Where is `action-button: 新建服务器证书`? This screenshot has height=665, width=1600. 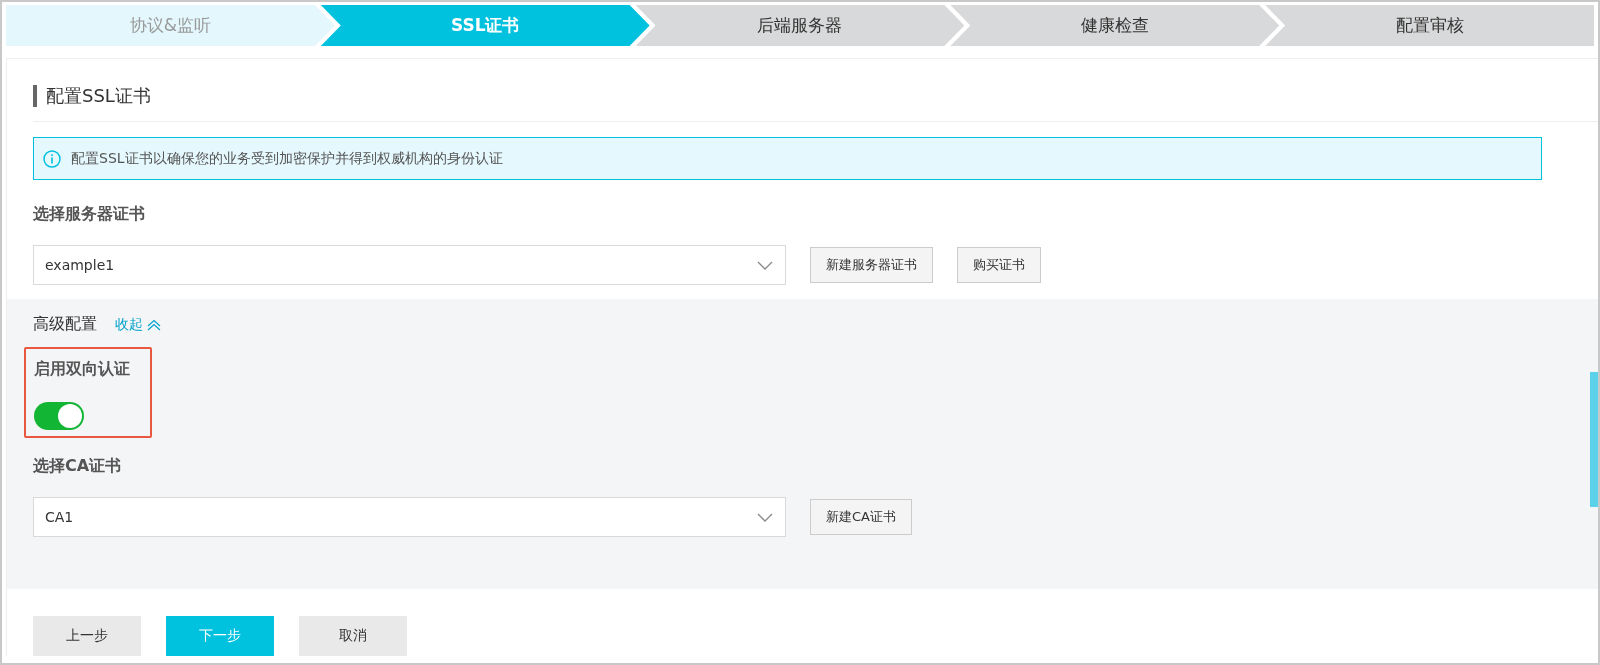 action-button: 新建服务器证书 is located at coordinates (871, 265).